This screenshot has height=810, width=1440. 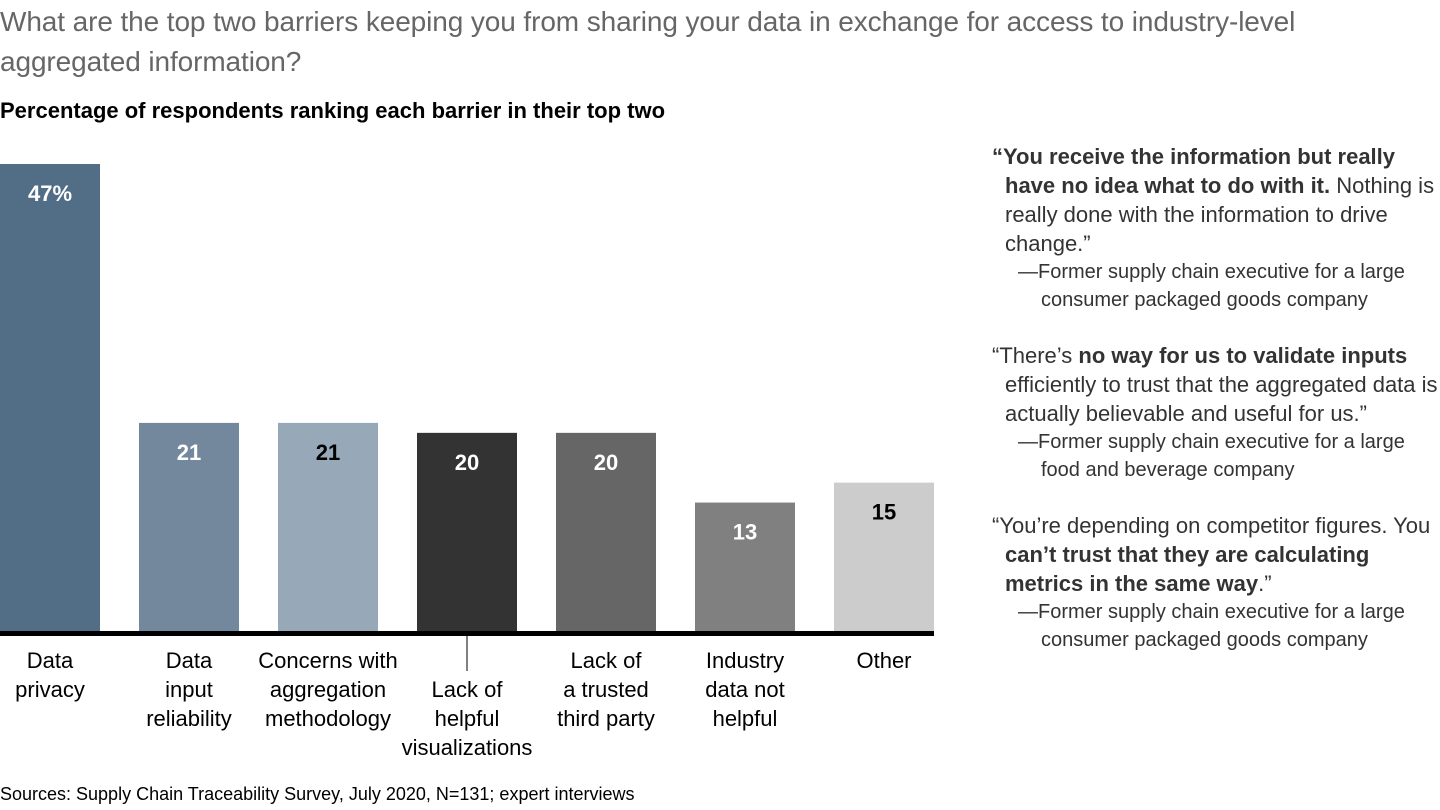 What do you see at coordinates (606, 689) in the screenshot?
I see `category-label: Lack of a trusted third party` at bounding box center [606, 689].